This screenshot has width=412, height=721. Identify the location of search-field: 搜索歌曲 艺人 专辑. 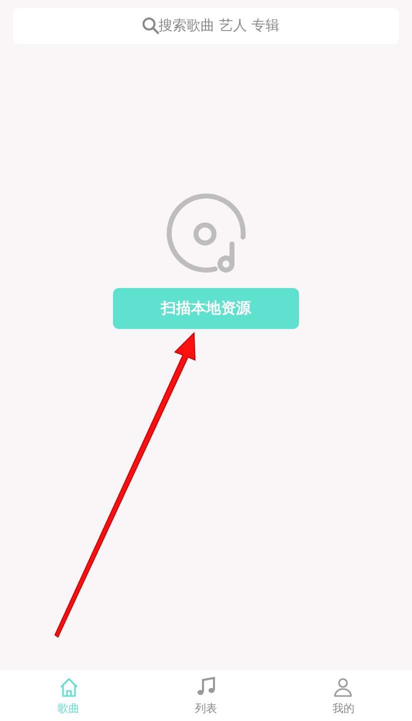
(206, 26).